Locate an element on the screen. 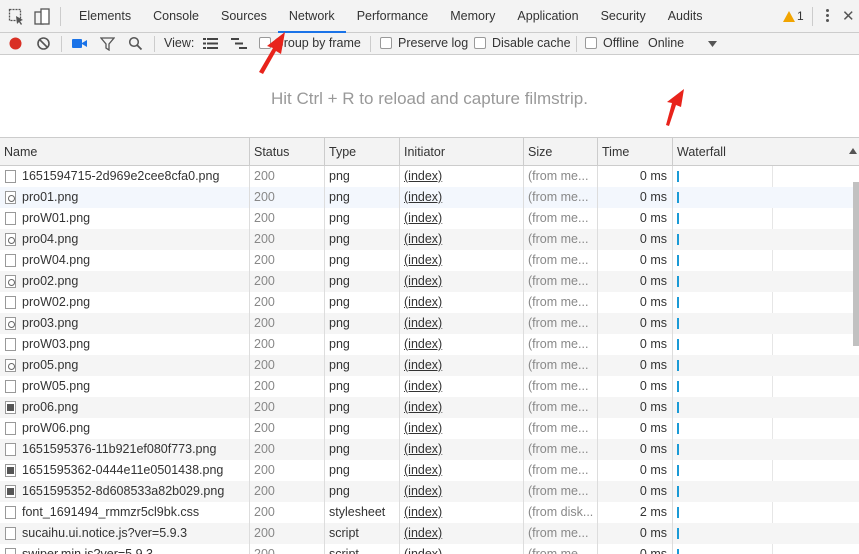 The image size is (859, 554). table-row: pro04.png 200 png (index) (from me... 0 ms is located at coordinates (429, 239).